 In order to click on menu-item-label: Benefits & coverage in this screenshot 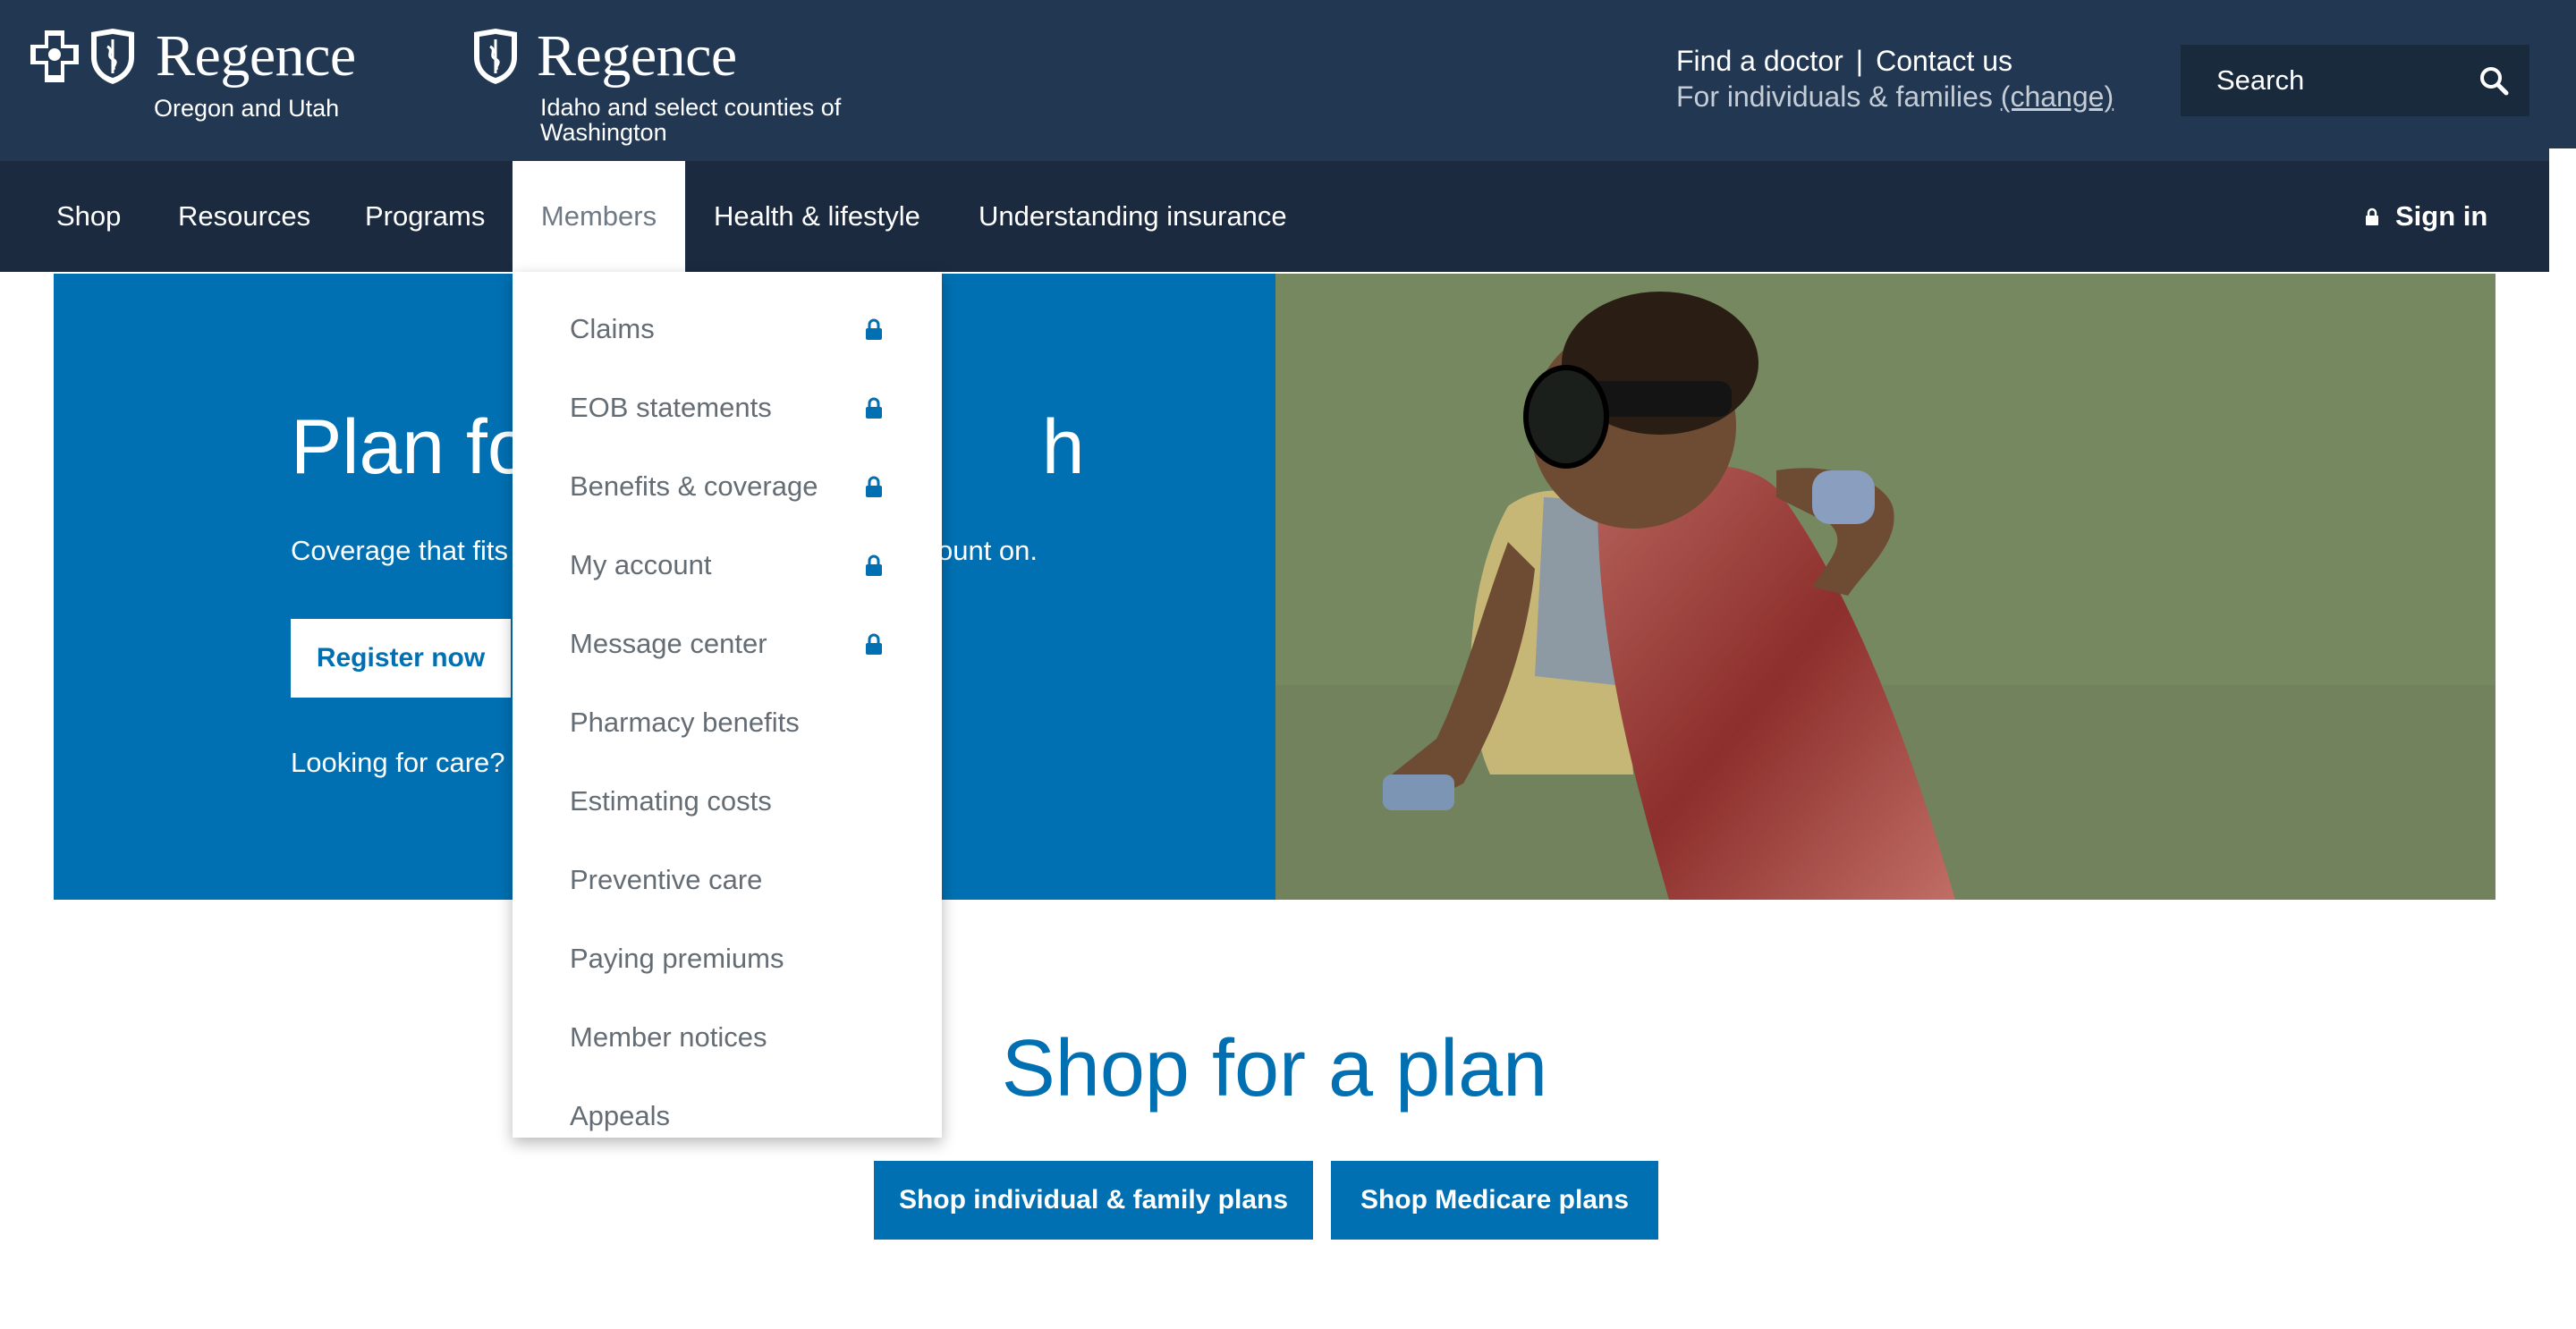, I will do `click(694, 486)`.